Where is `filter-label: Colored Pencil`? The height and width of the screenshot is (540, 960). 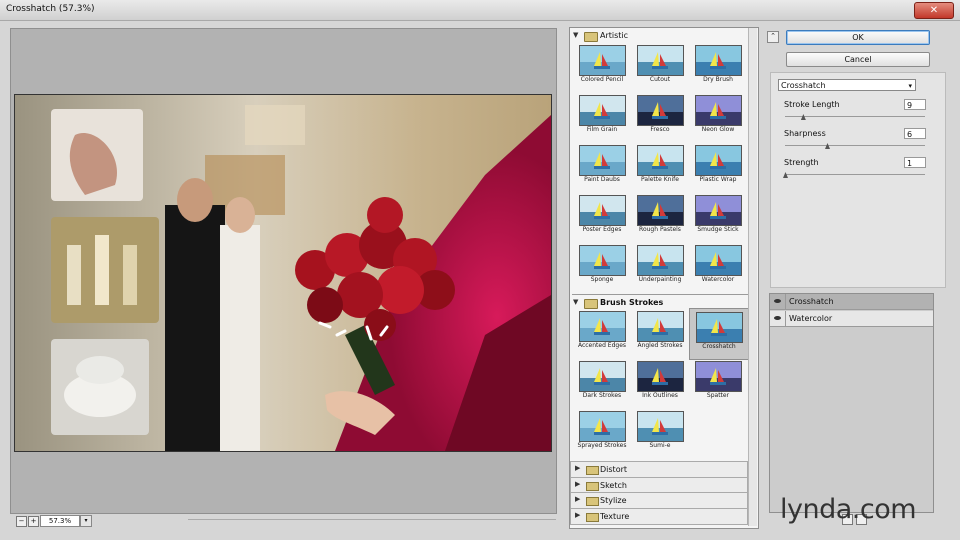 filter-label: Colored Pencil is located at coordinates (602, 79).